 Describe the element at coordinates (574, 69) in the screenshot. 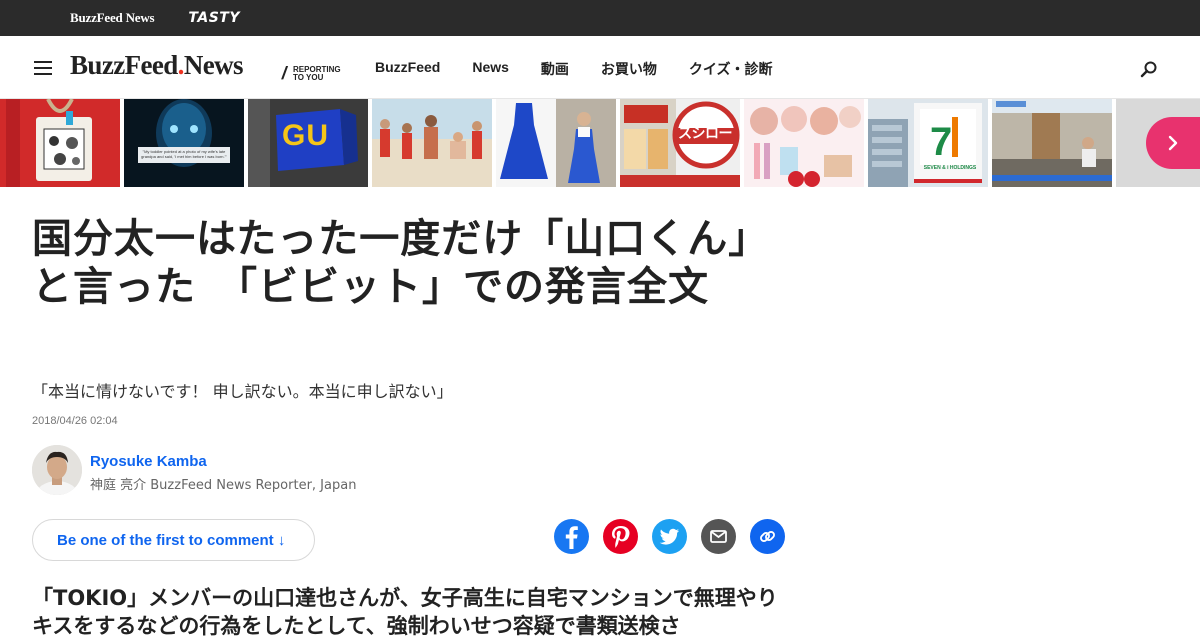

I see `nav-links: BuzzFeed News 動画 お買い物 クイズ・診断` at that location.